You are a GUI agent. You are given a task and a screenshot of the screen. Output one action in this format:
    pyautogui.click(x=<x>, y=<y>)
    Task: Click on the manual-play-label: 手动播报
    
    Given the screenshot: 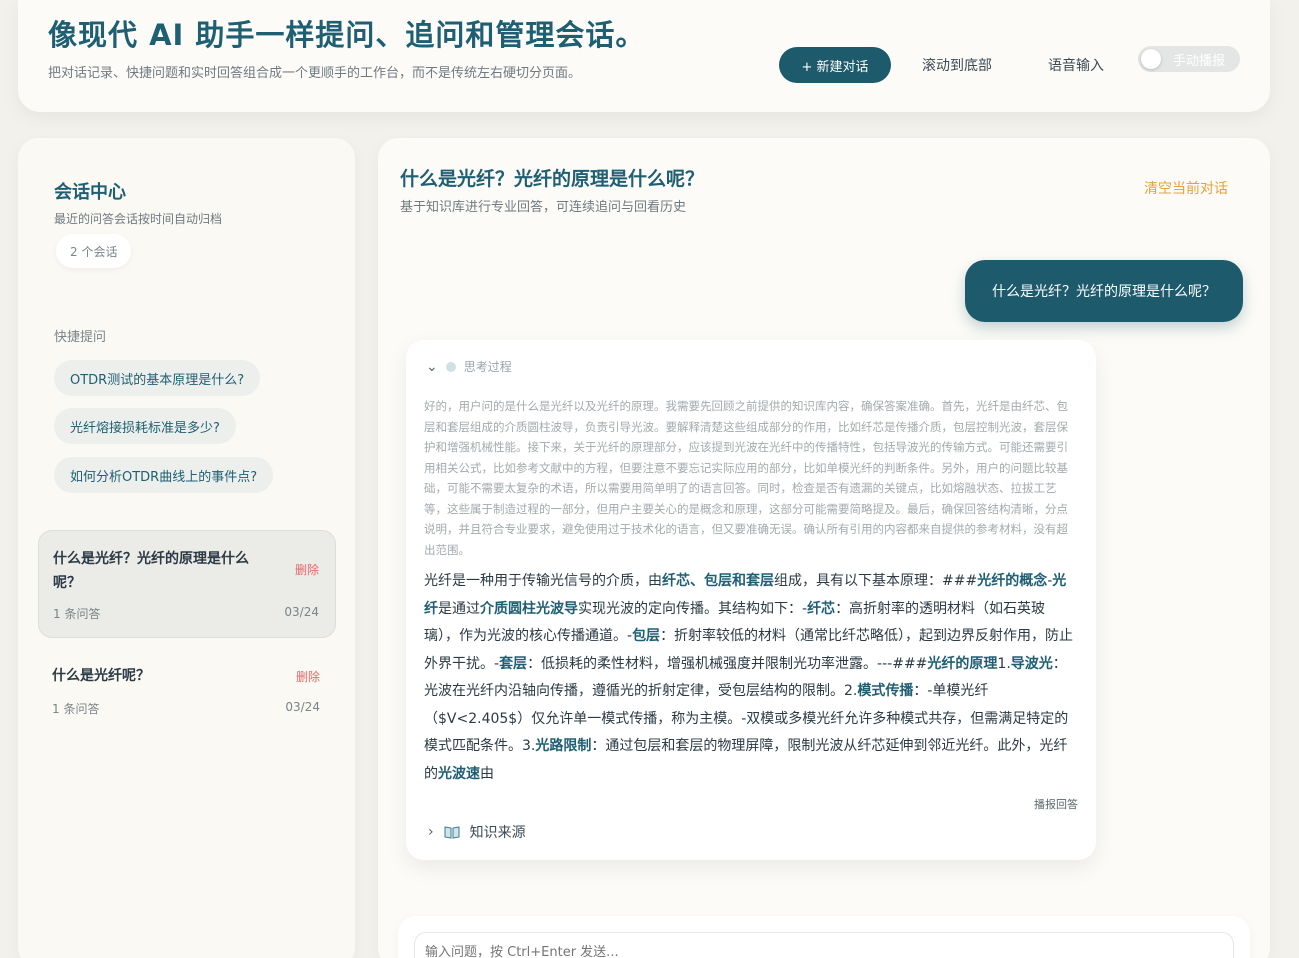 What is the action you would take?
    pyautogui.click(x=1199, y=61)
    